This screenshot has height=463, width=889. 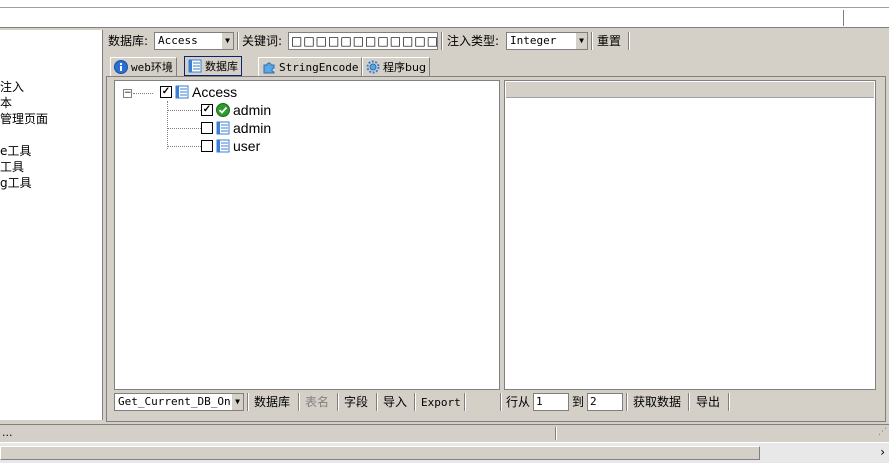 I want to click on inject-type-select-value: Integer, so click(x=533, y=40).